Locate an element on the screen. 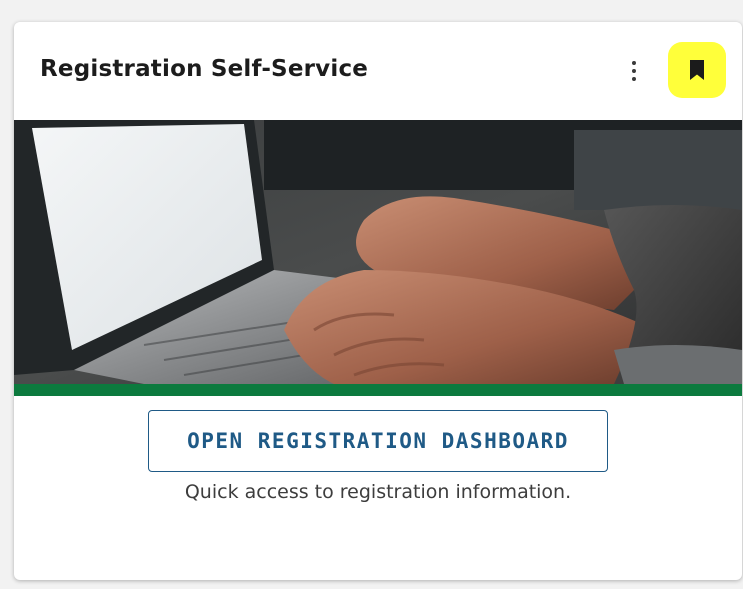  bookmark-button is located at coordinates (697, 70).